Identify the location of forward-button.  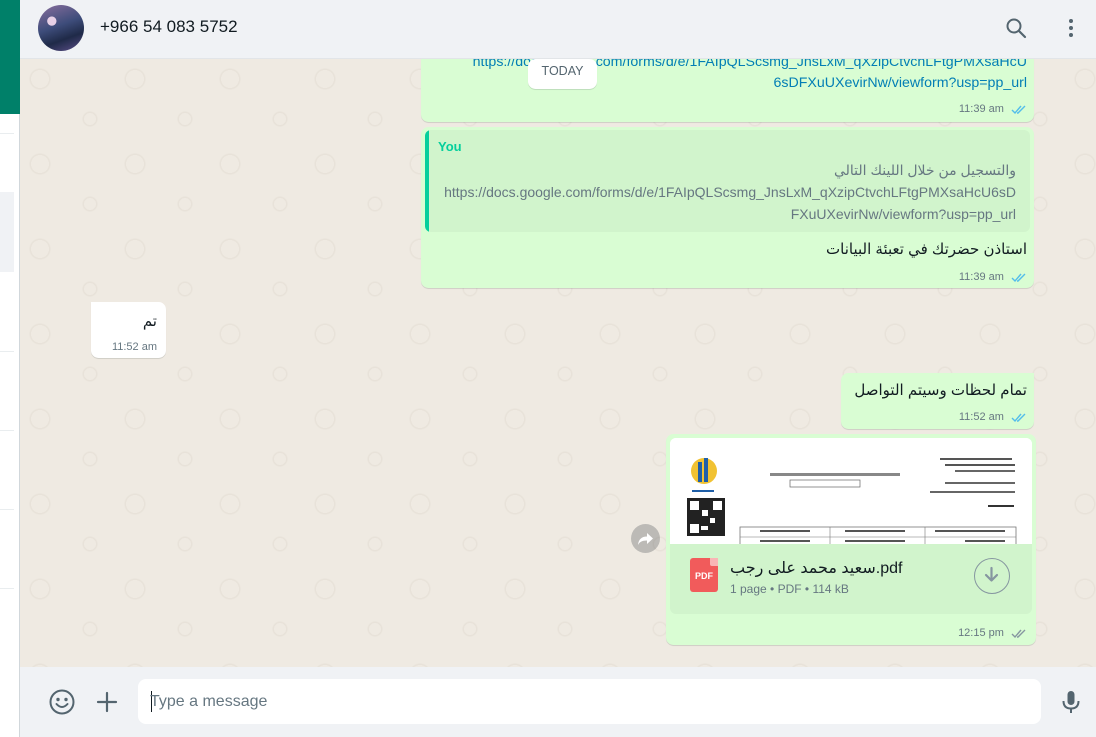
(645, 538).